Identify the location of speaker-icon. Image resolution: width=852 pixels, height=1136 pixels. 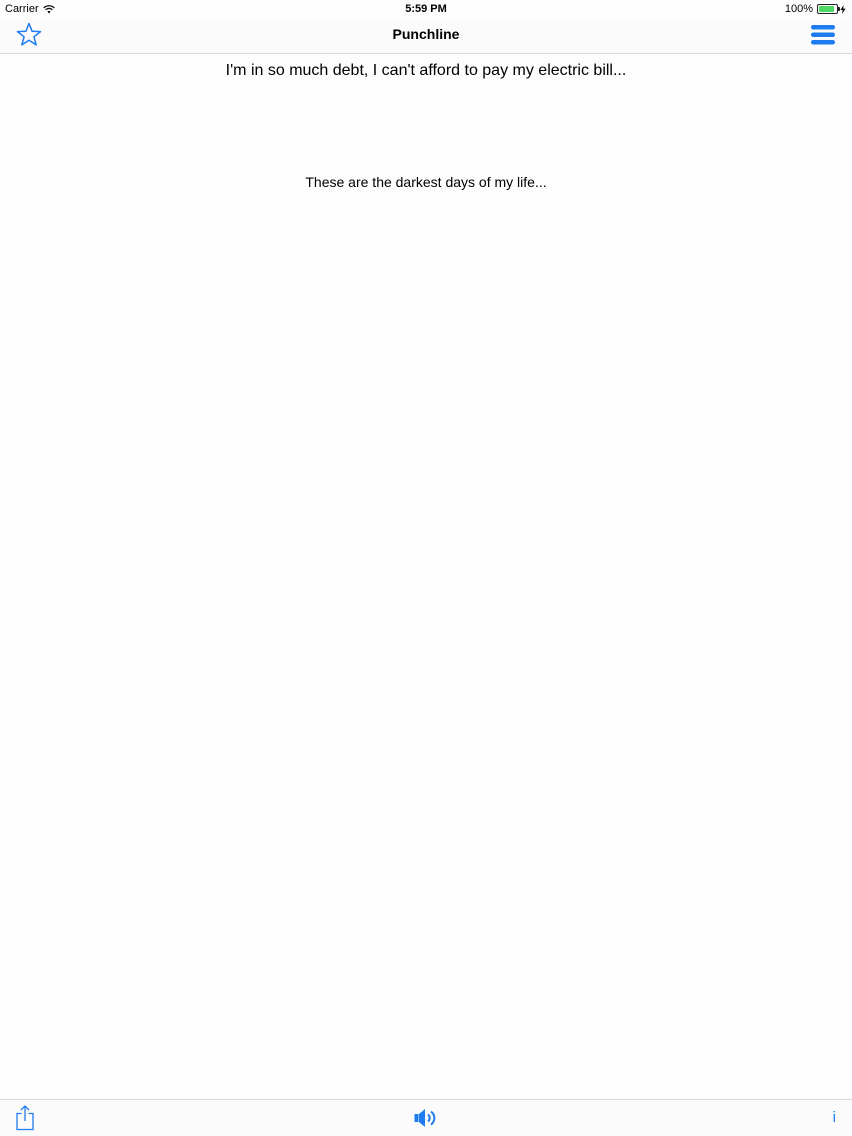
(425, 1118).